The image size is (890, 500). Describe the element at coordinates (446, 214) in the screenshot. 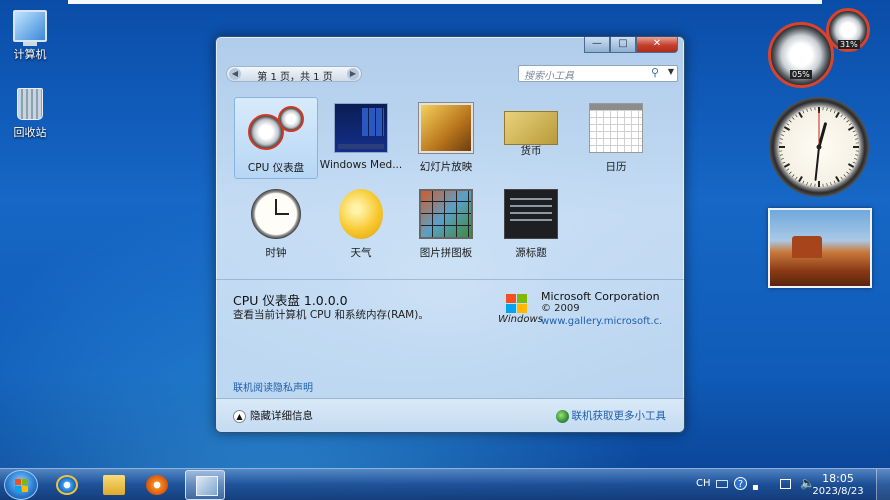

I see `picture-puzzle-icon` at that location.